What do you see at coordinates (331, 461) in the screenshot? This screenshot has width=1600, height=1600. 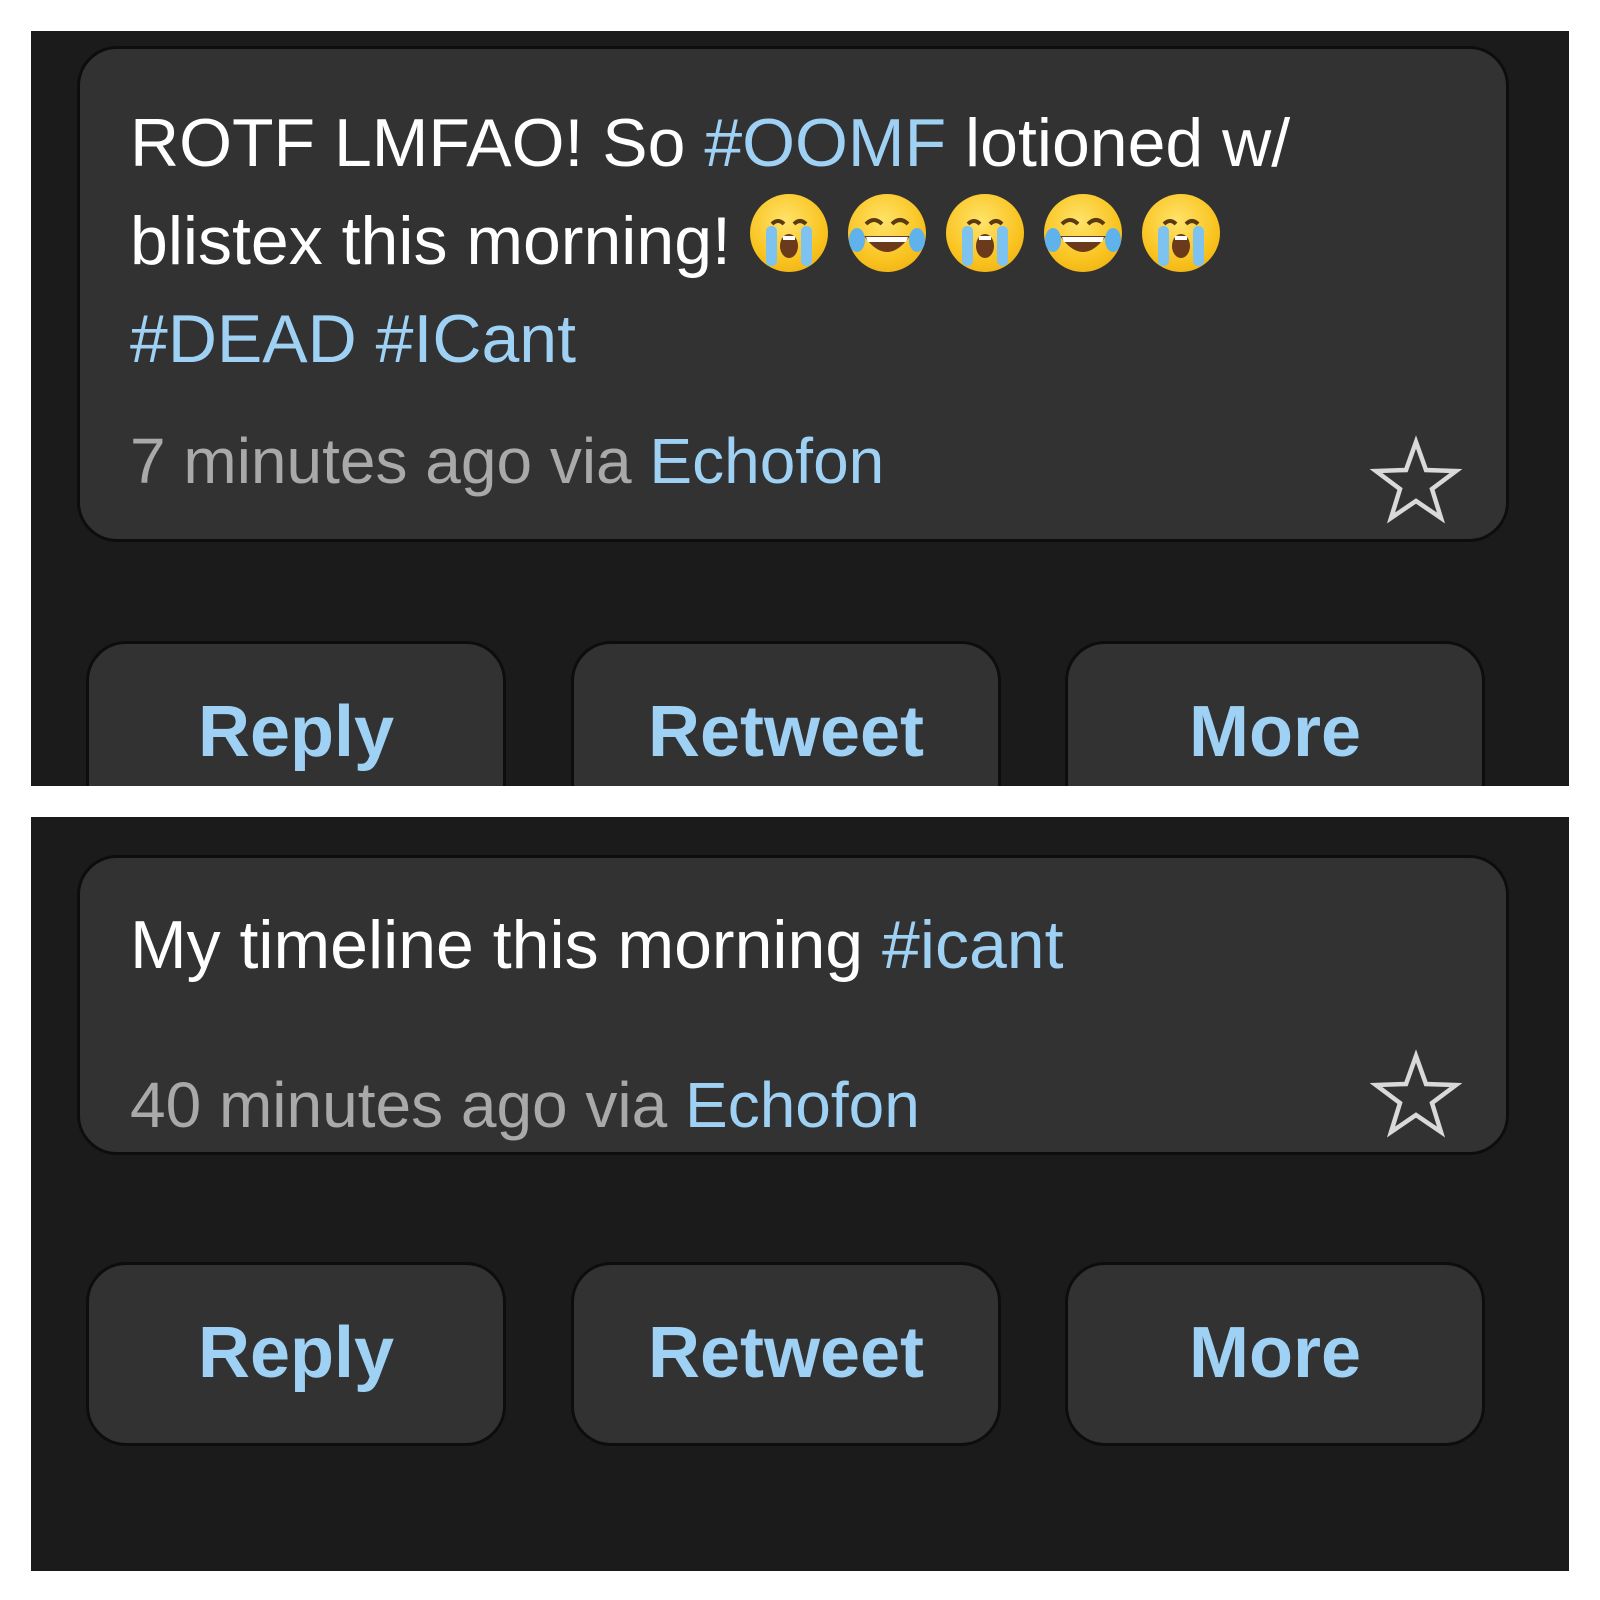 I see `timestamp: 7 minutes ago` at bounding box center [331, 461].